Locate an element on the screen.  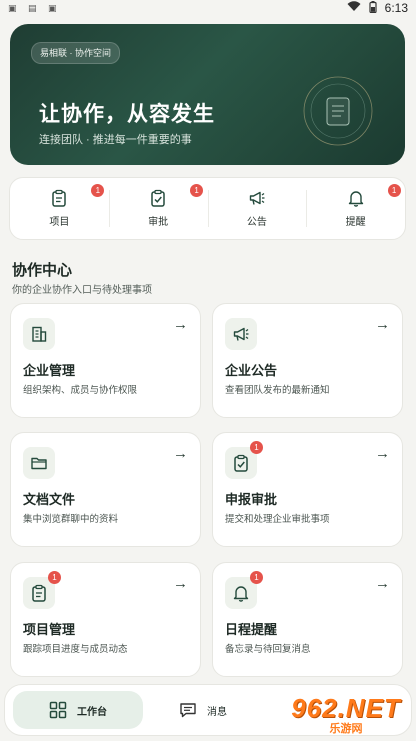
card-description: 查看团队发布的最新通知 is located at coordinates (277, 390).